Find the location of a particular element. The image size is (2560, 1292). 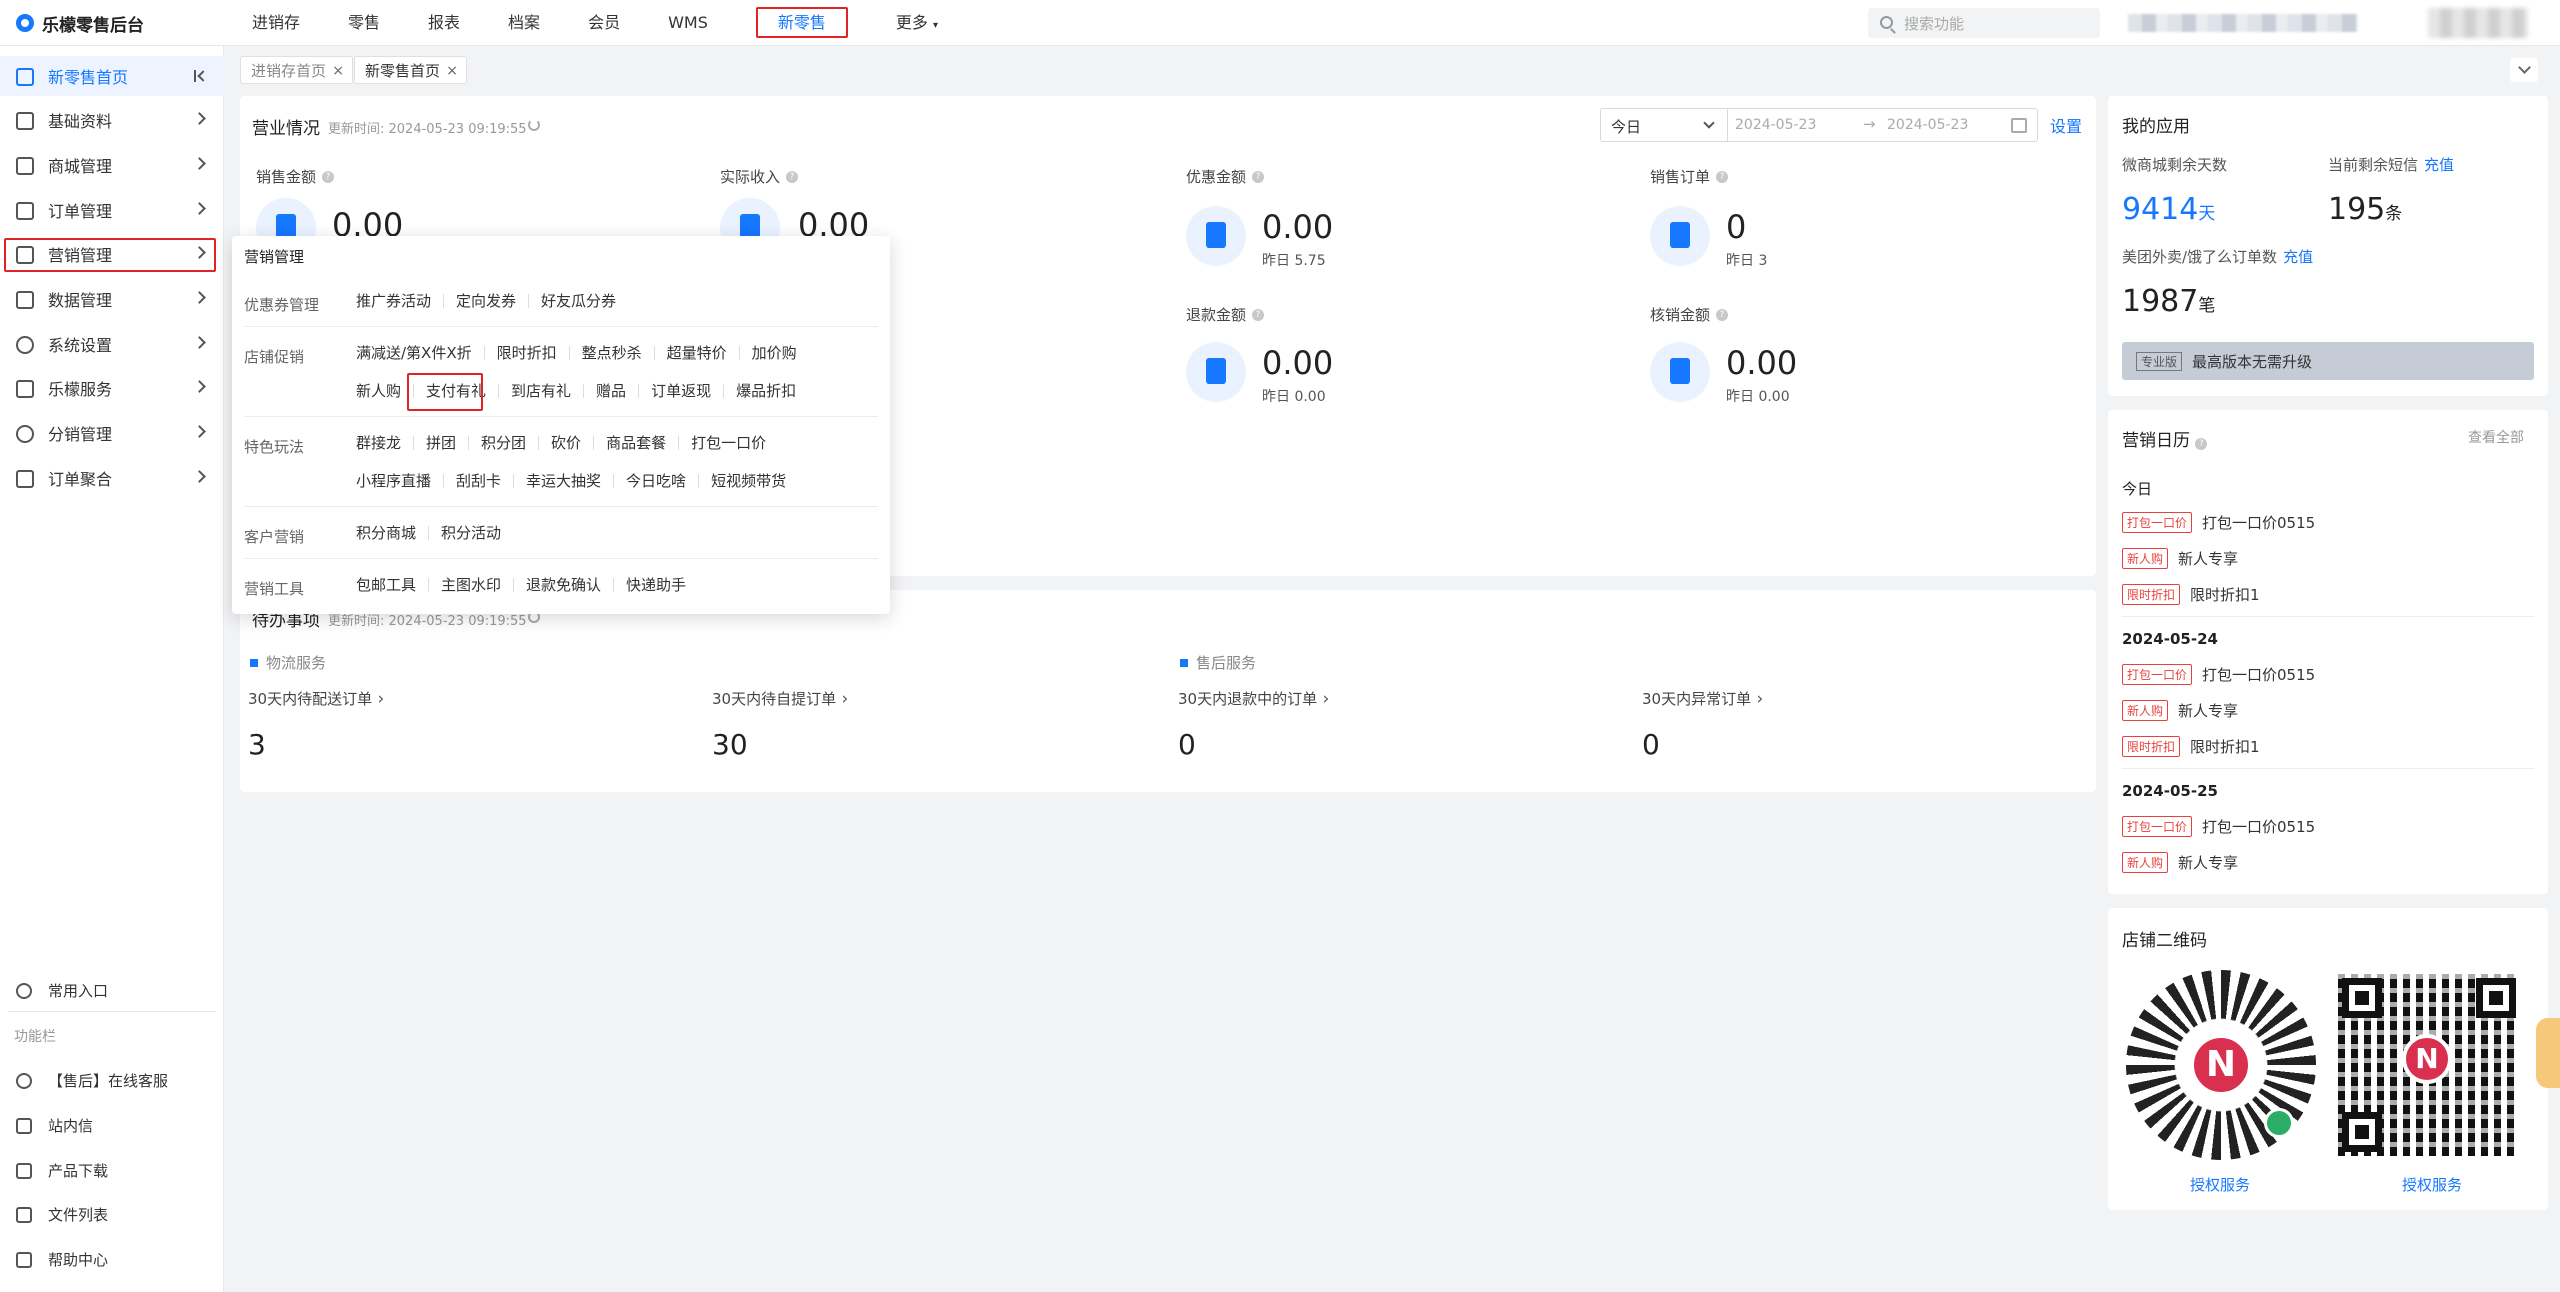

store-icon is located at coordinates (25, 166).